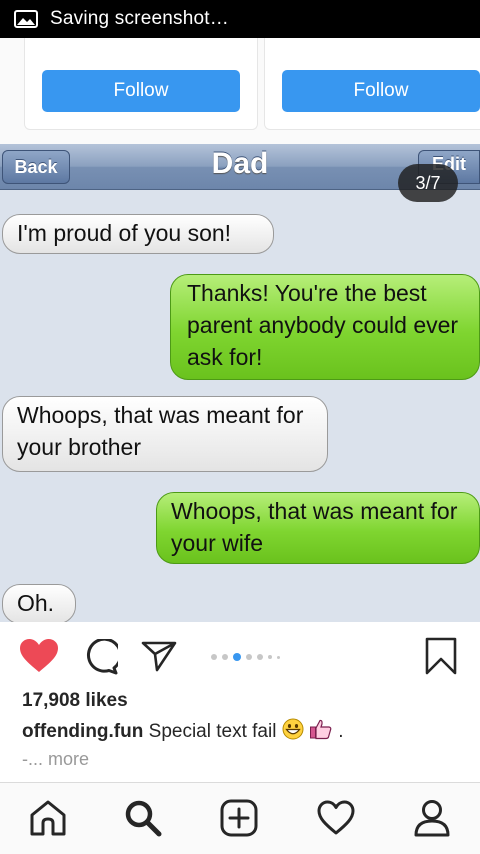 This screenshot has width=480, height=854. What do you see at coordinates (247, 701) in the screenshot?
I see `likes-count: 17,908 likes` at bounding box center [247, 701].